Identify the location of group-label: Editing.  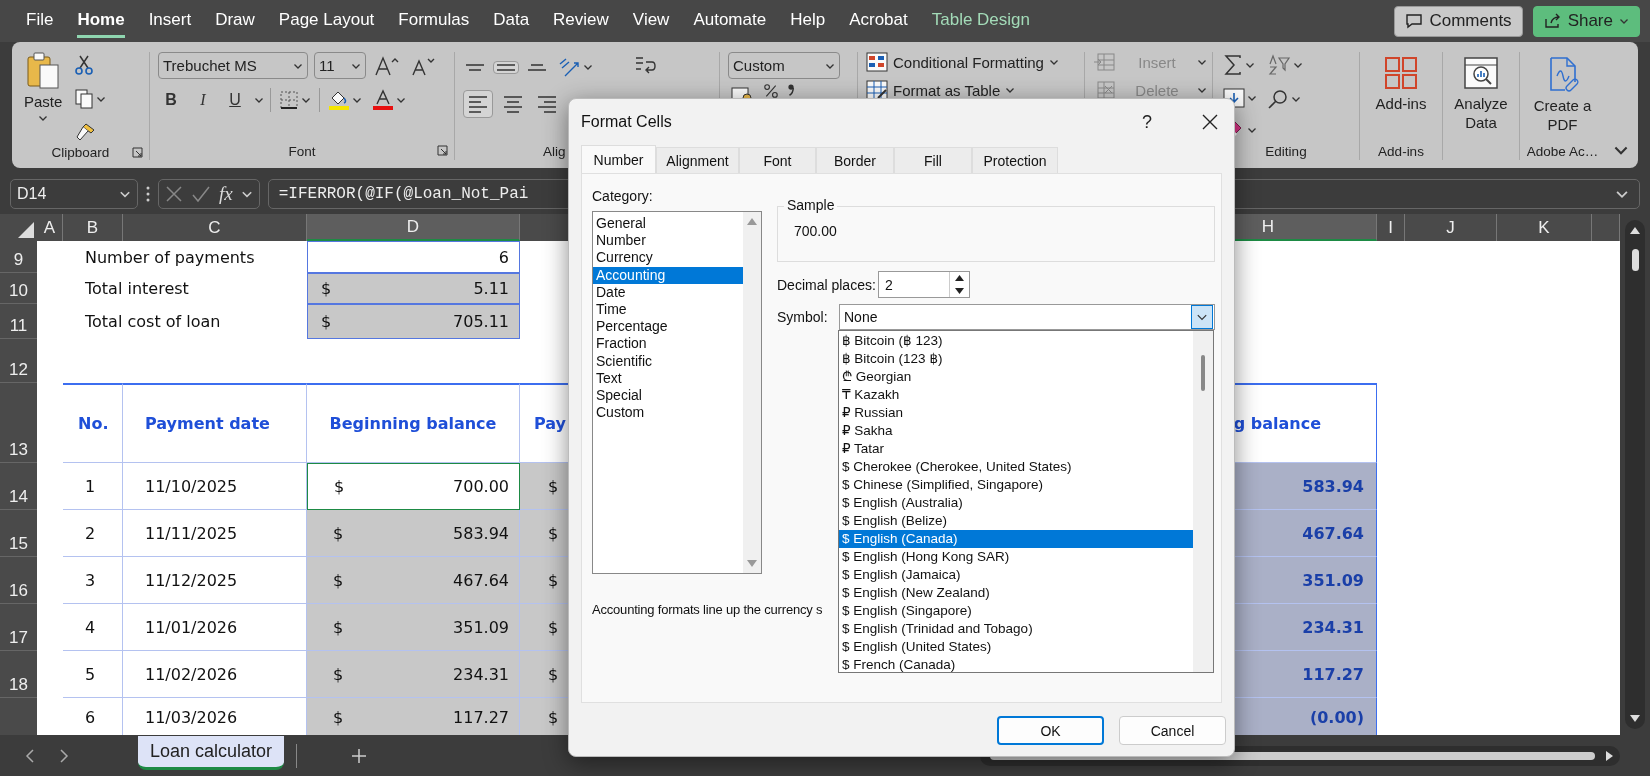
(1286, 151).